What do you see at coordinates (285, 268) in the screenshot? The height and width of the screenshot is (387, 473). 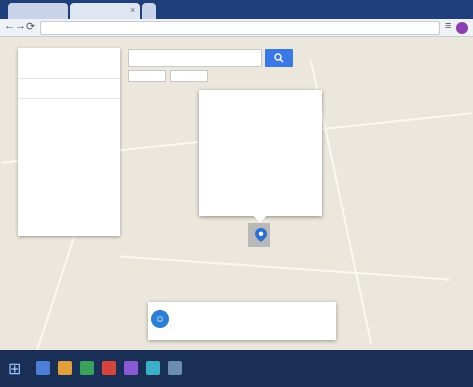 I see `map-road` at bounding box center [285, 268].